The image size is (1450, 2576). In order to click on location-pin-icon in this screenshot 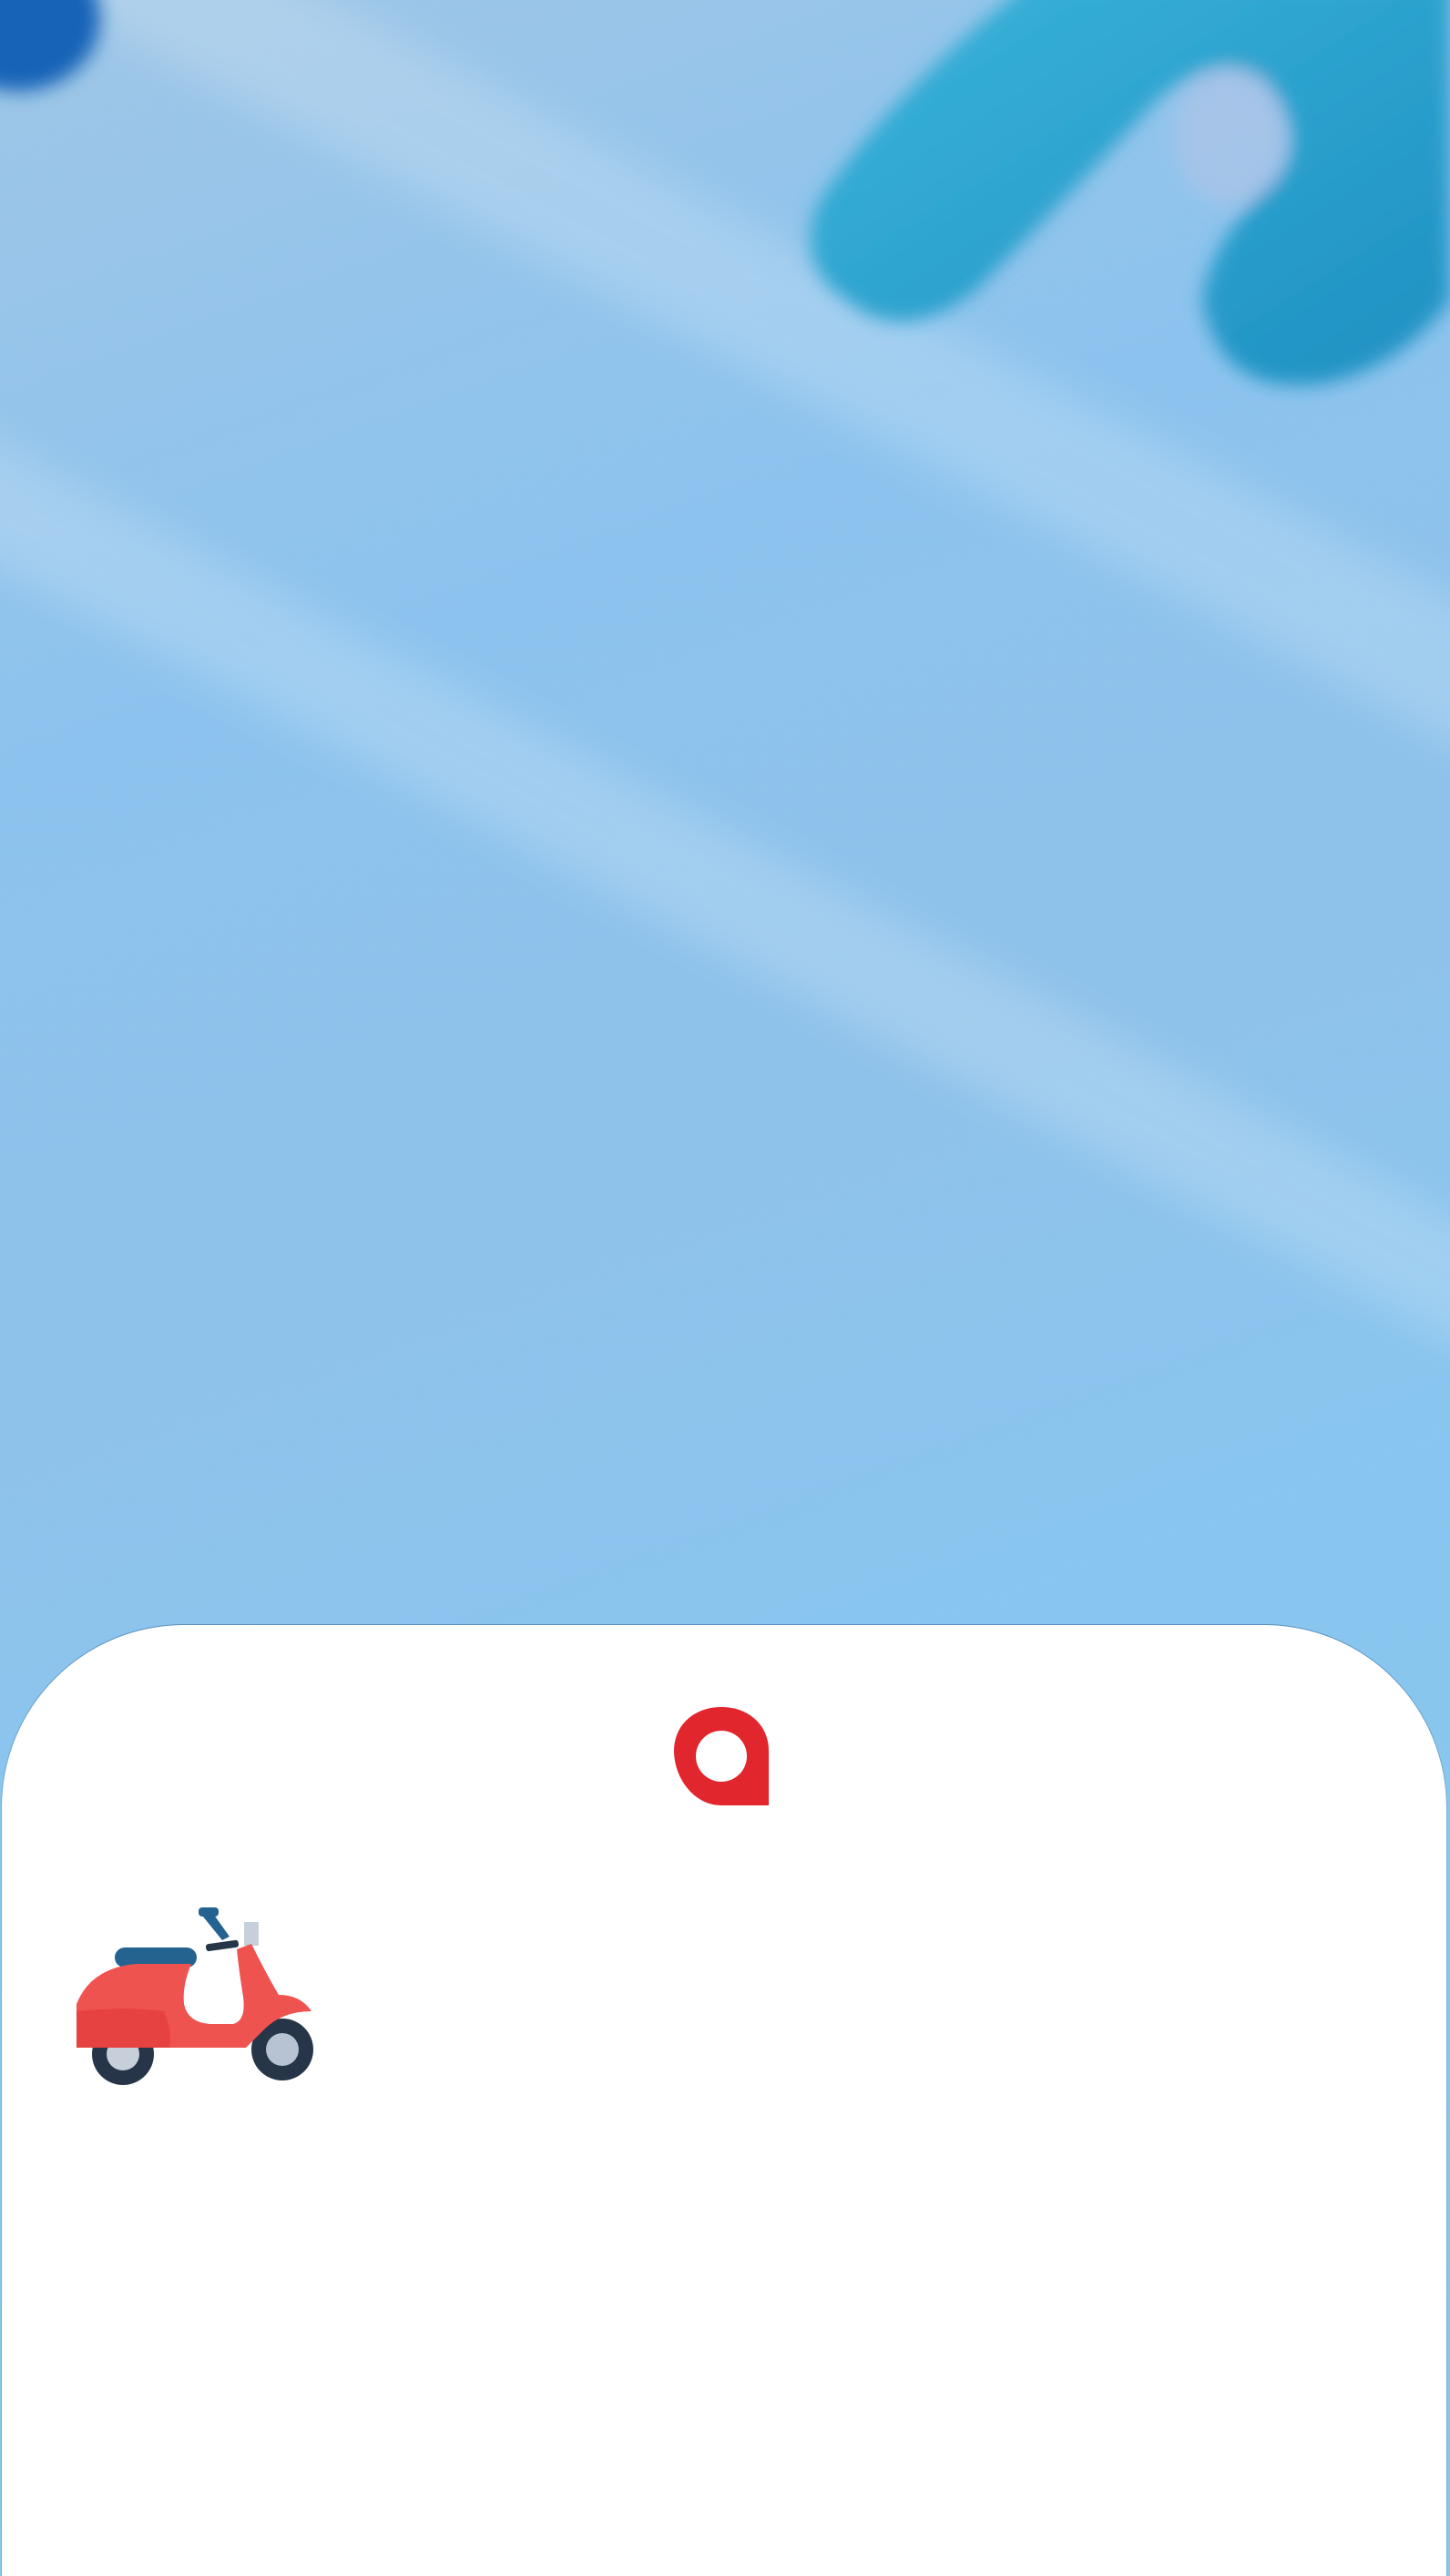, I will do `click(721, 1758)`.